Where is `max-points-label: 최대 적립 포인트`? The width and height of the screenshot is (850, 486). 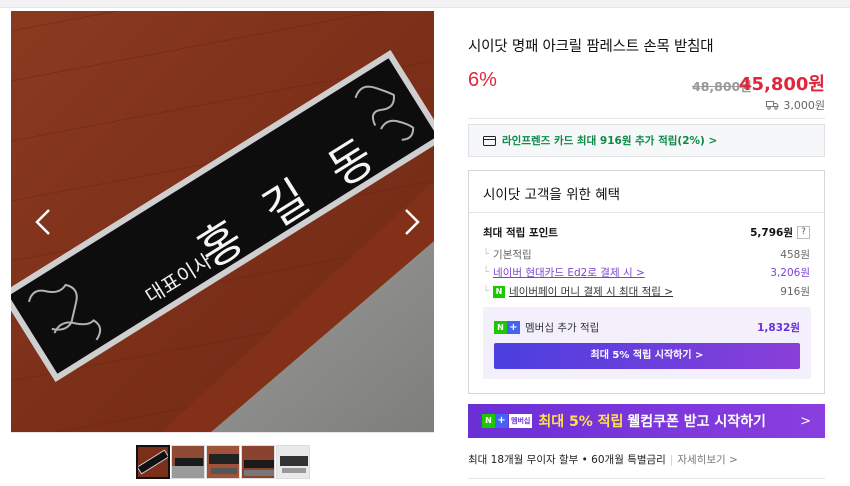
max-points-label: 최대 적립 포인트 is located at coordinates (520, 233).